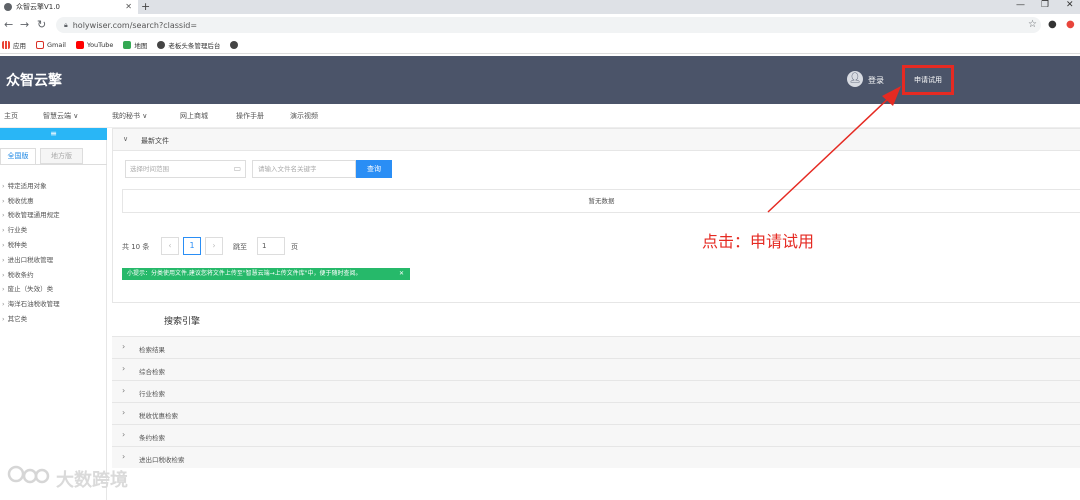 Image resolution: width=1080 pixels, height=500 pixels. Describe the element at coordinates (834, 149) in the screenshot. I see `annotation-arrow` at that location.